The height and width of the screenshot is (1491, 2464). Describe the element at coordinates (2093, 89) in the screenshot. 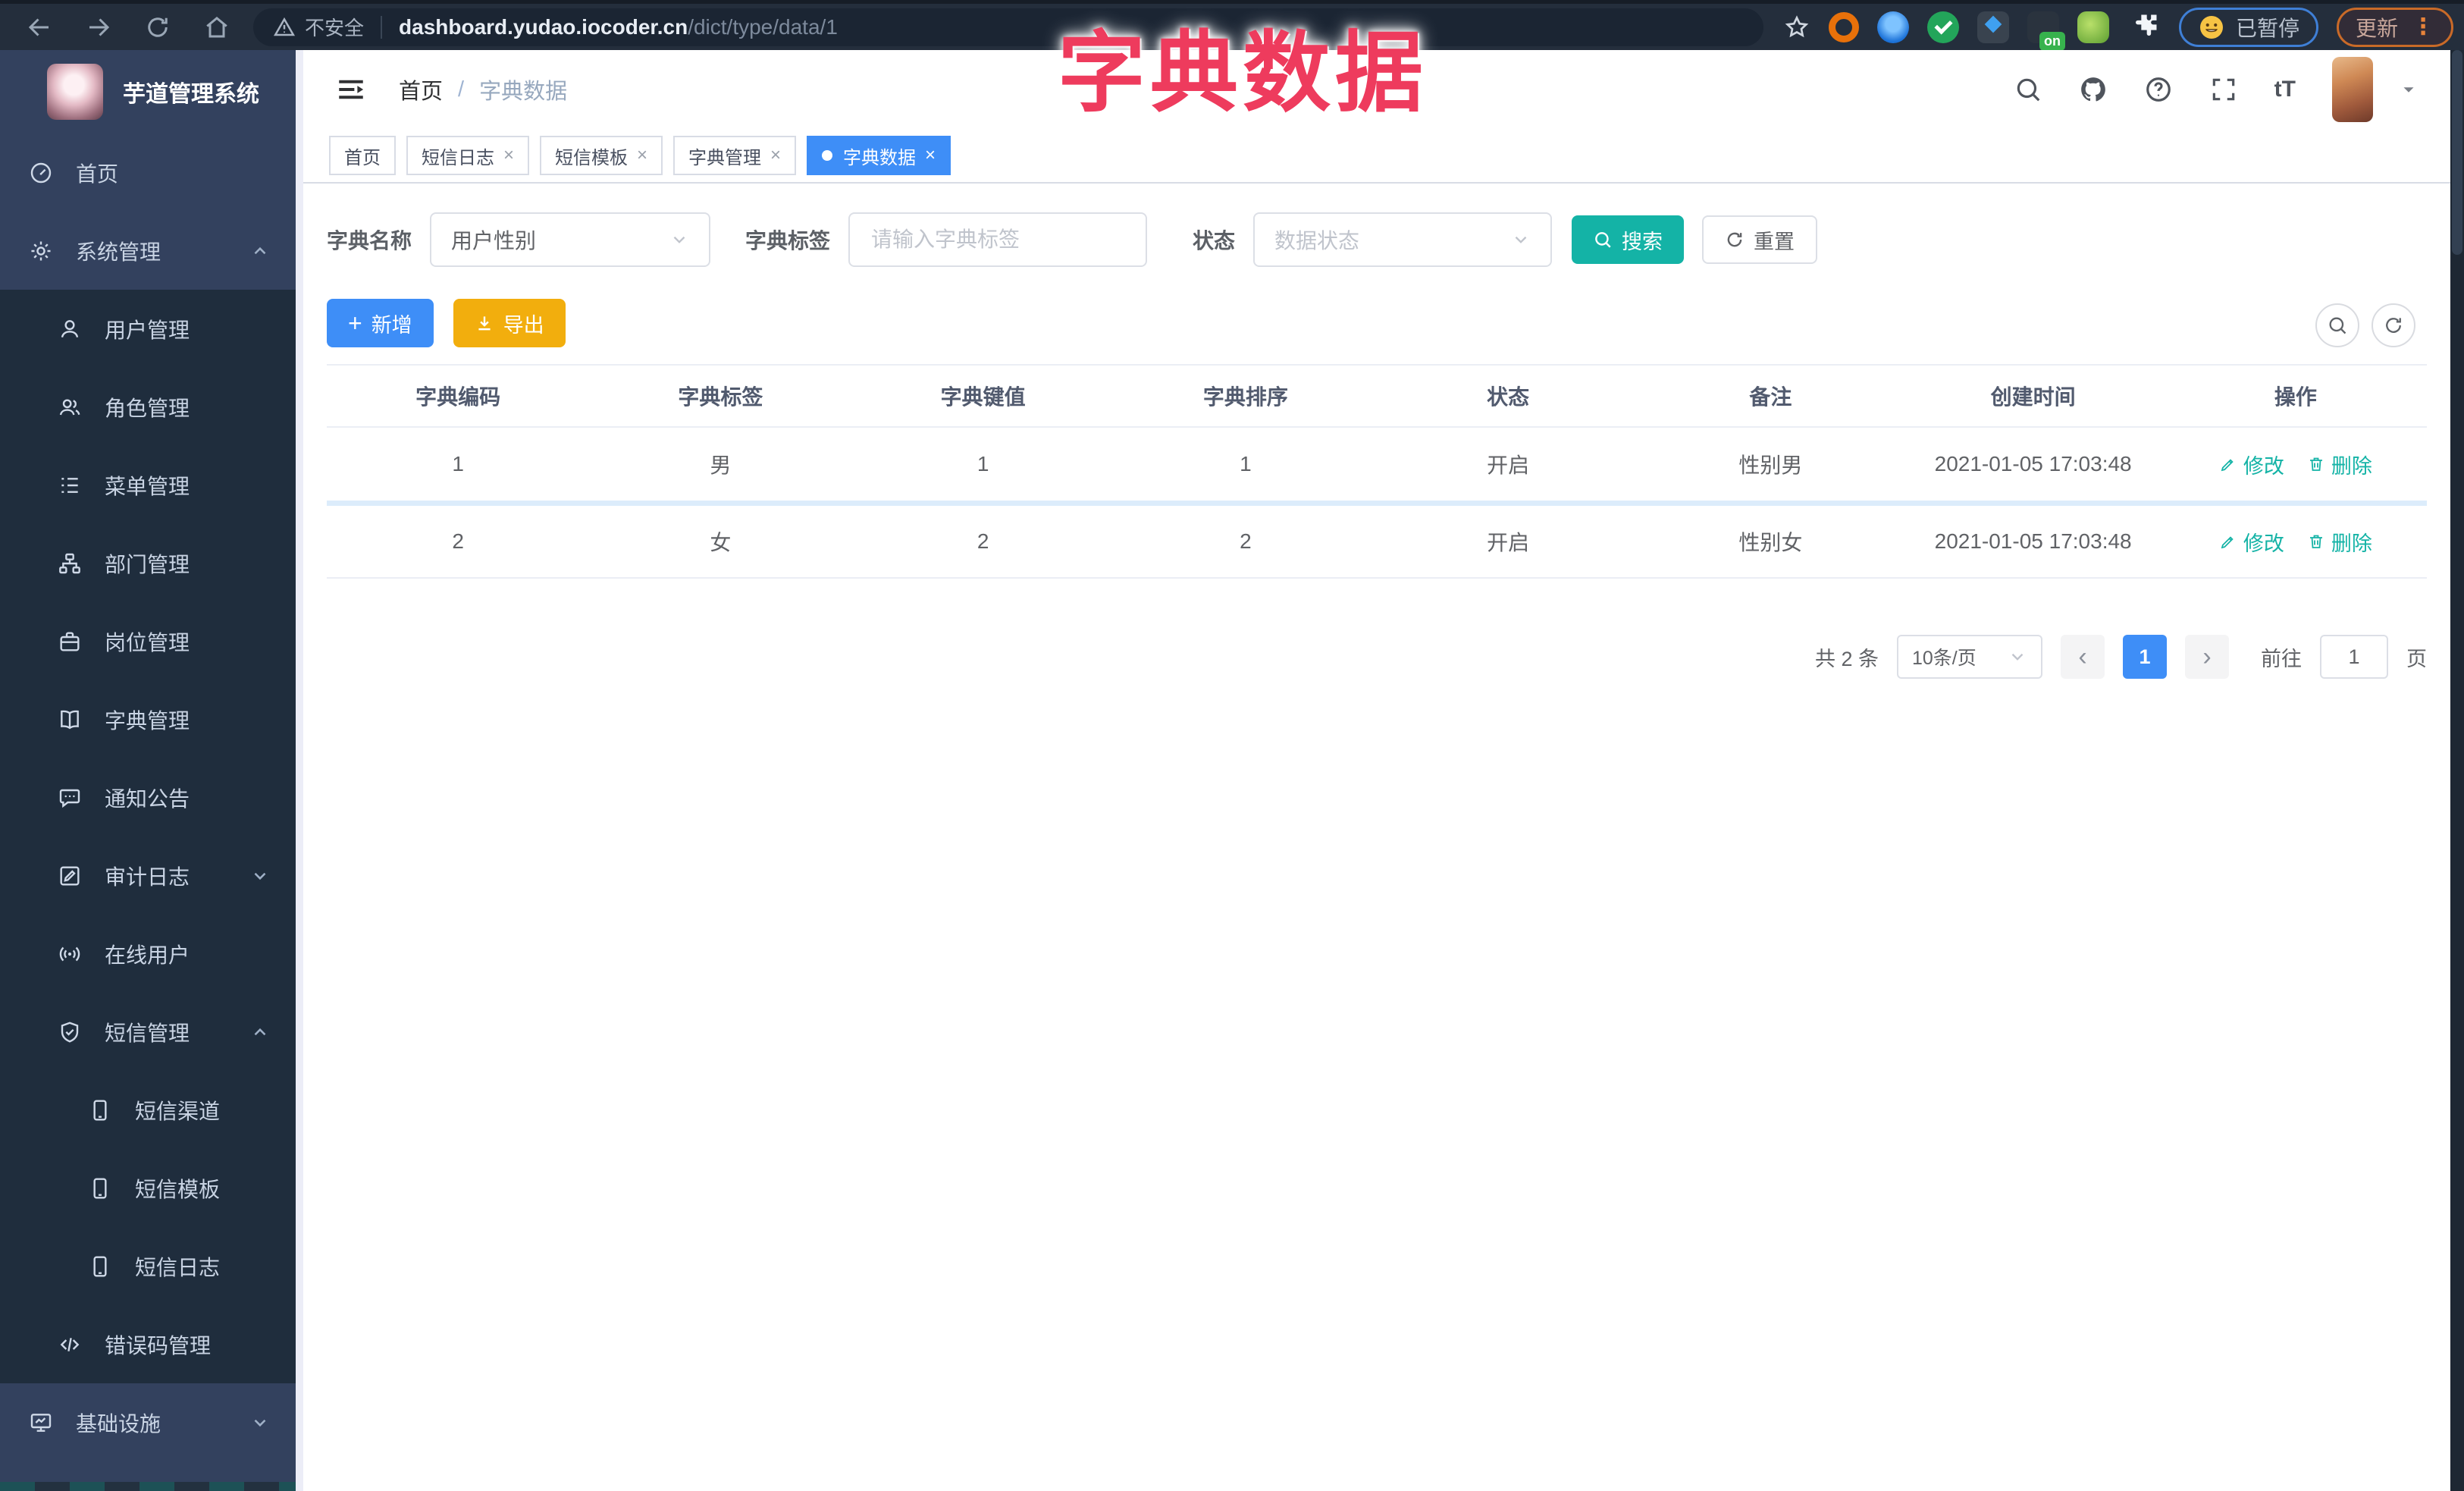

I see `github-icon` at that location.